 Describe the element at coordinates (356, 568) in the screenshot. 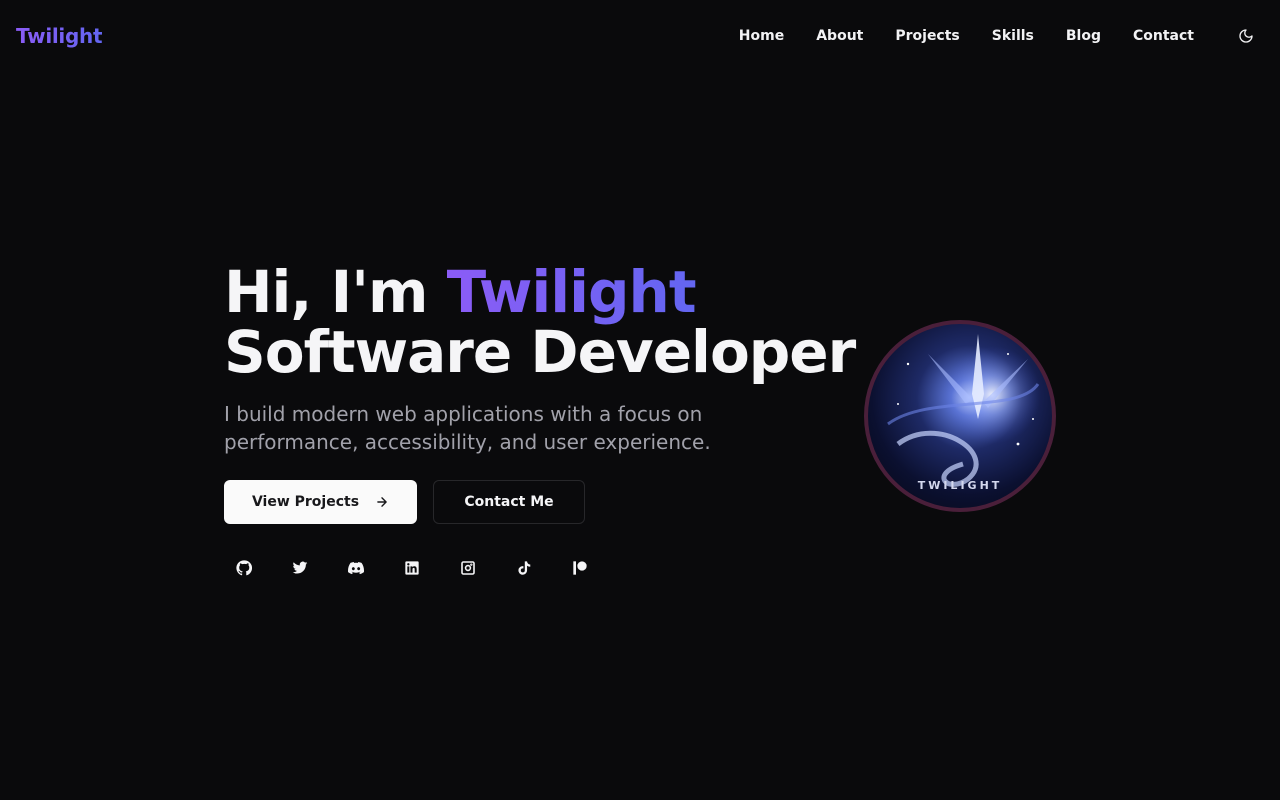

I see `discord-icon` at that location.